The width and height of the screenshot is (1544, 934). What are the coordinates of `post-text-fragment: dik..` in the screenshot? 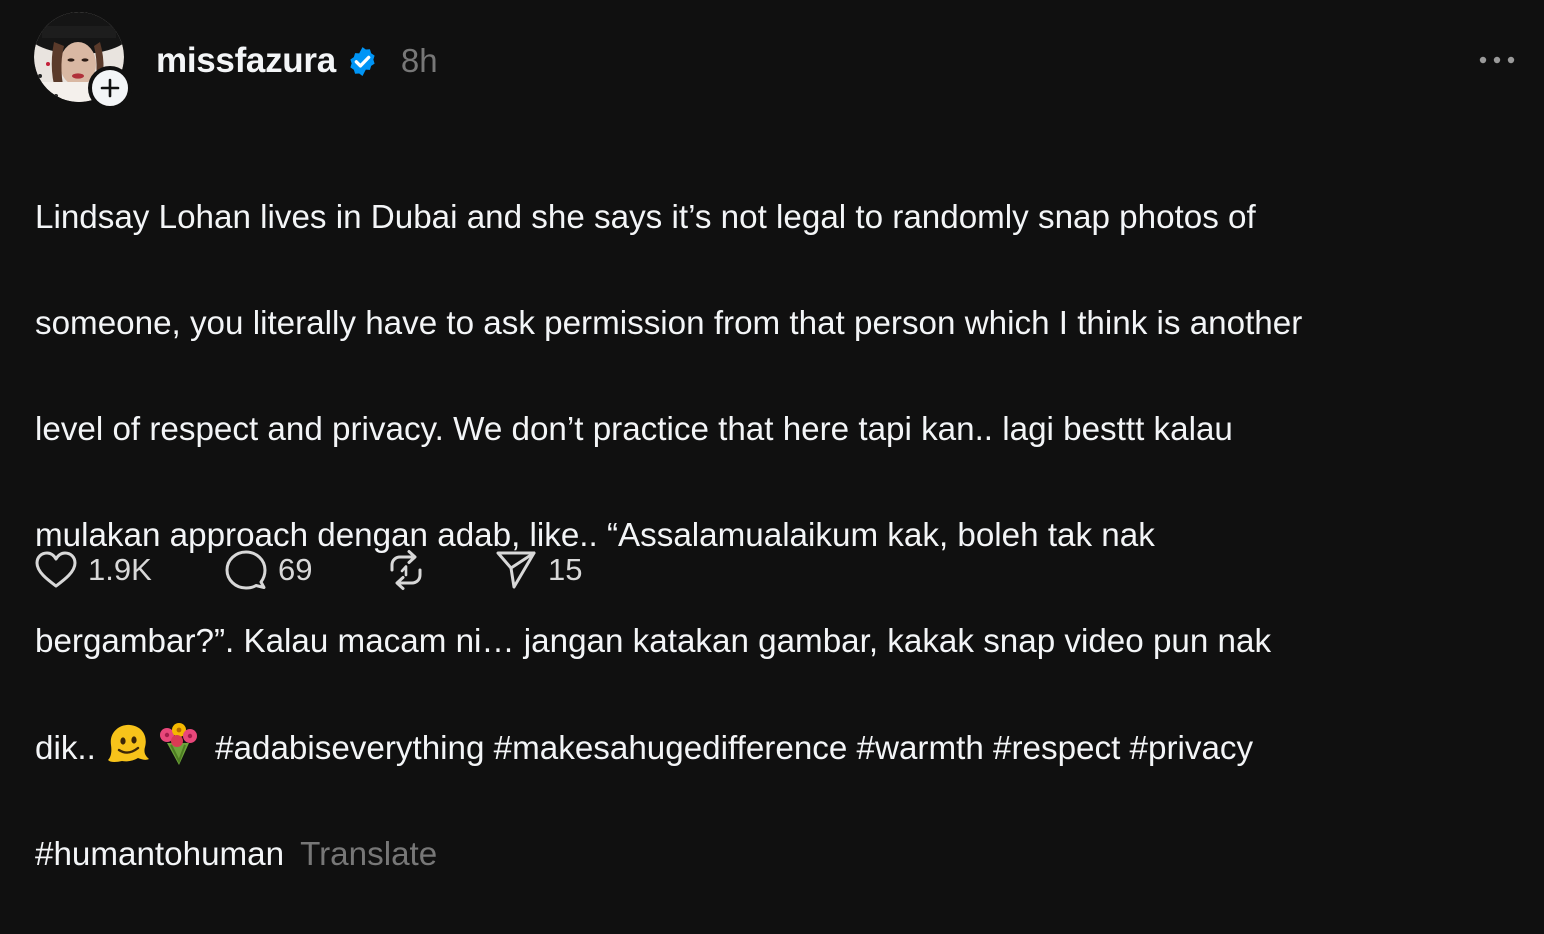 It's located at (70, 748).